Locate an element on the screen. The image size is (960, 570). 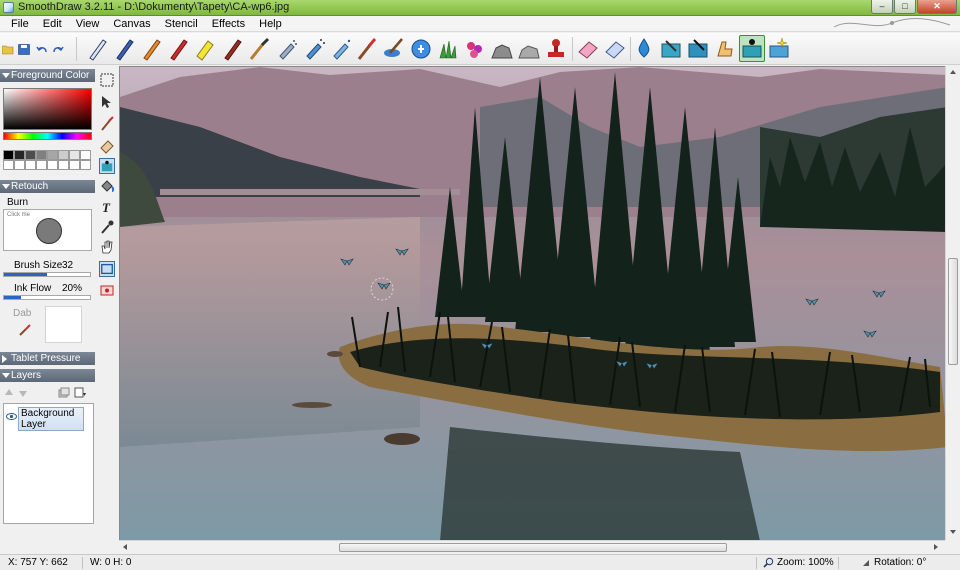
menu-file: File is located at coordinates (20, 23).